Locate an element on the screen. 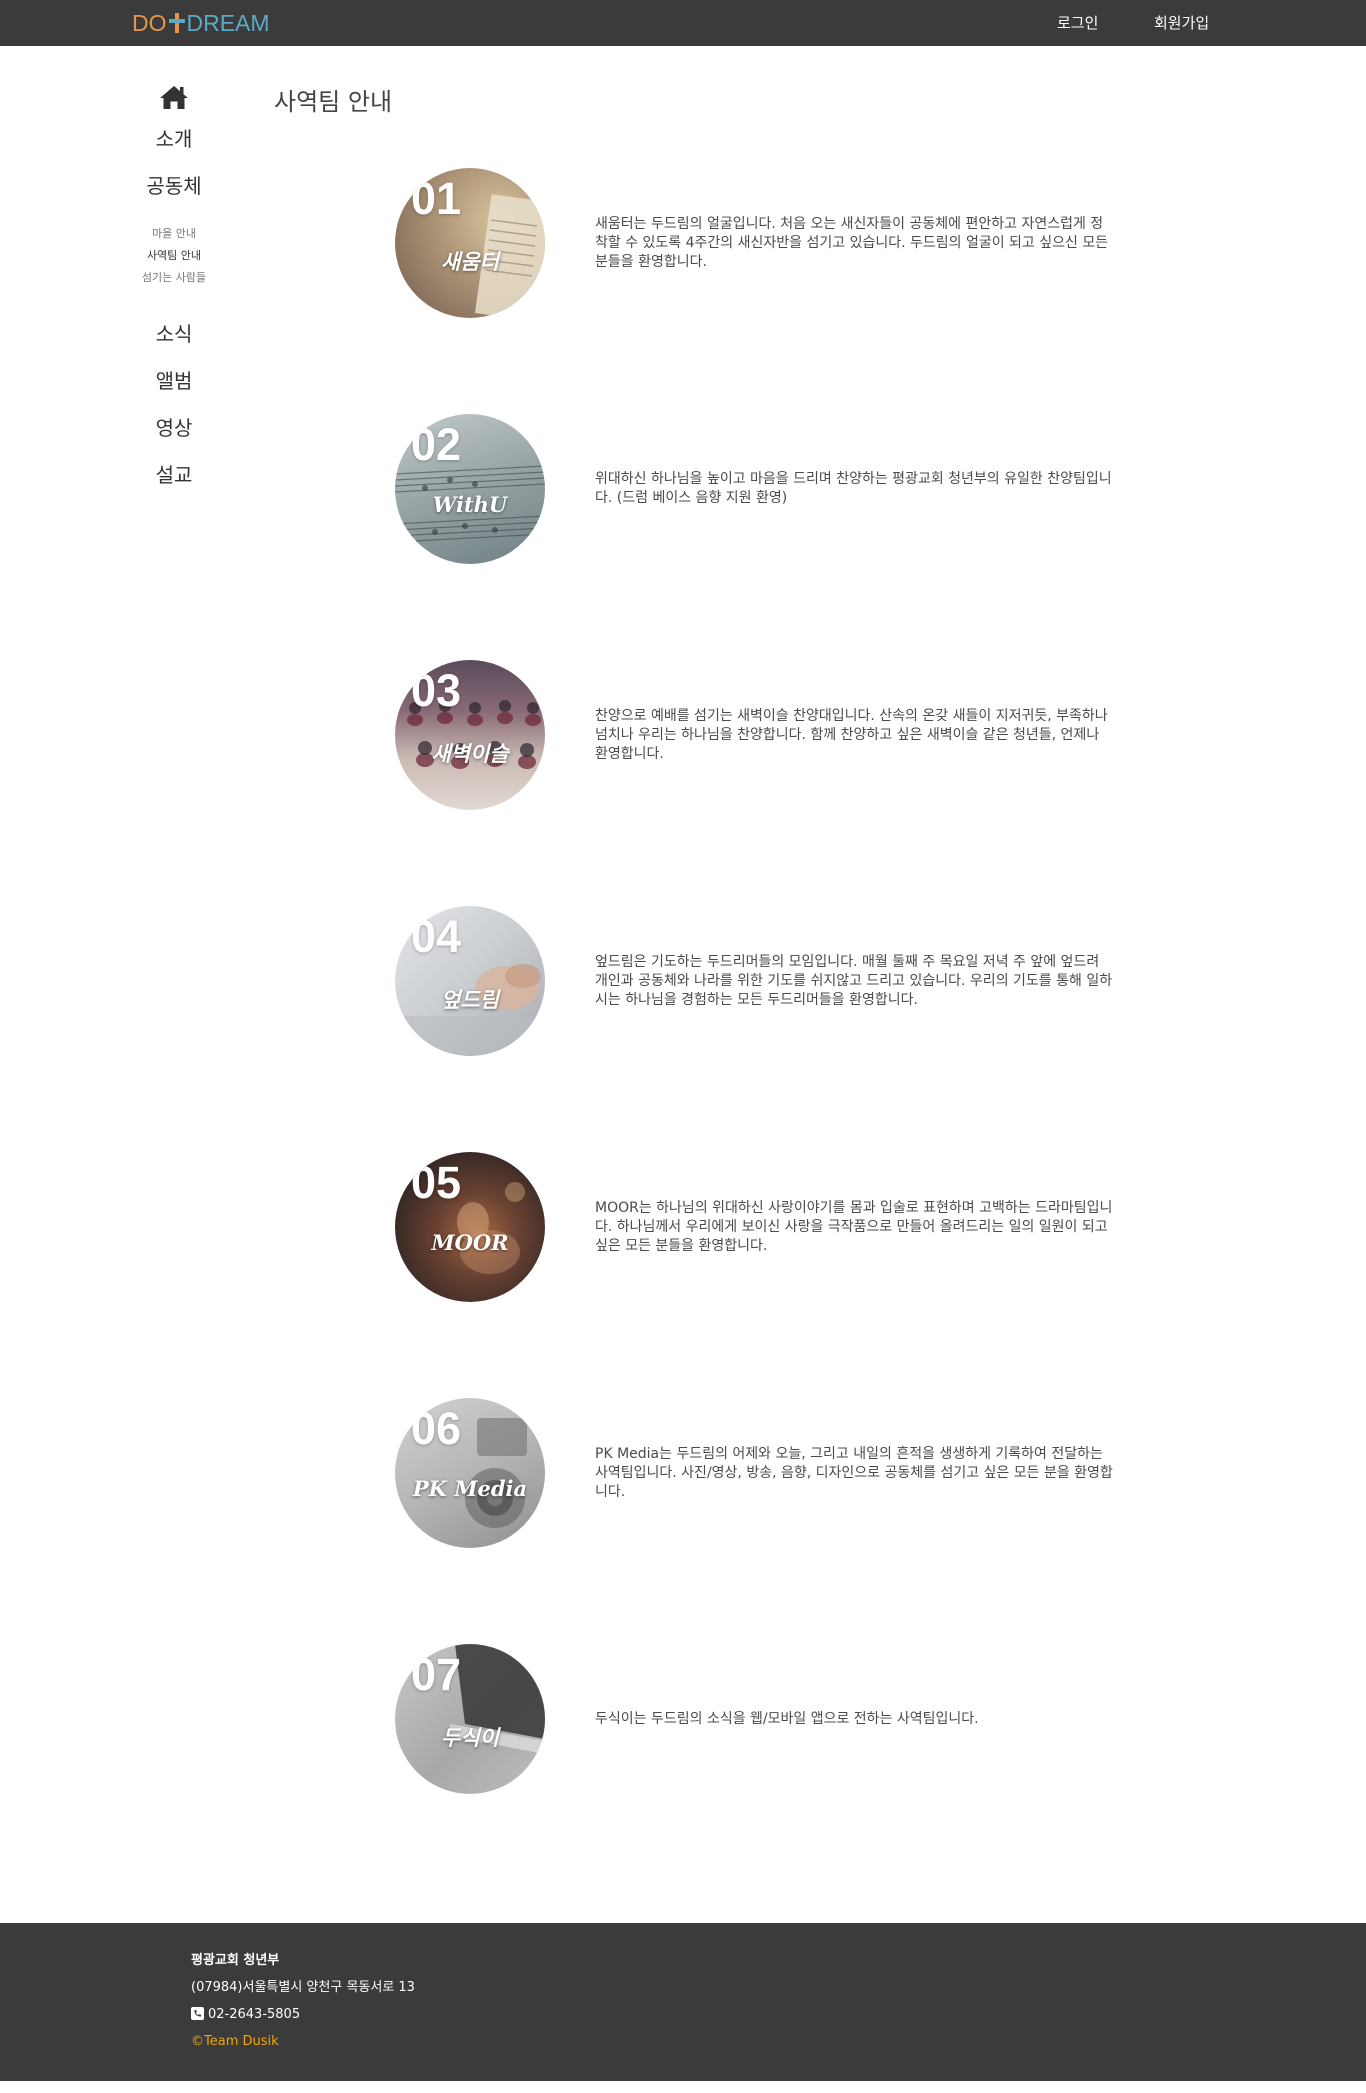 Image resolution: width=1366 pixels, height=2093 pixels. footer-phone-row: 02-2643-5805 is located at coordinates (303, 2014).